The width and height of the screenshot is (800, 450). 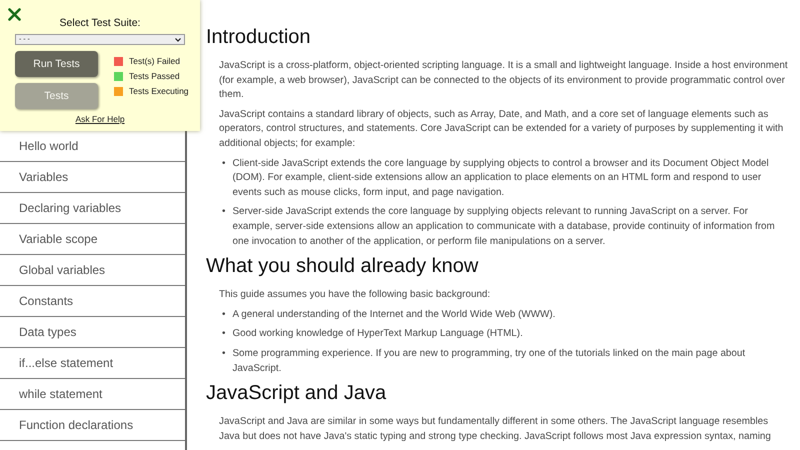 I want to click on section-heading: What you should already know, so click(x=343, y=266).